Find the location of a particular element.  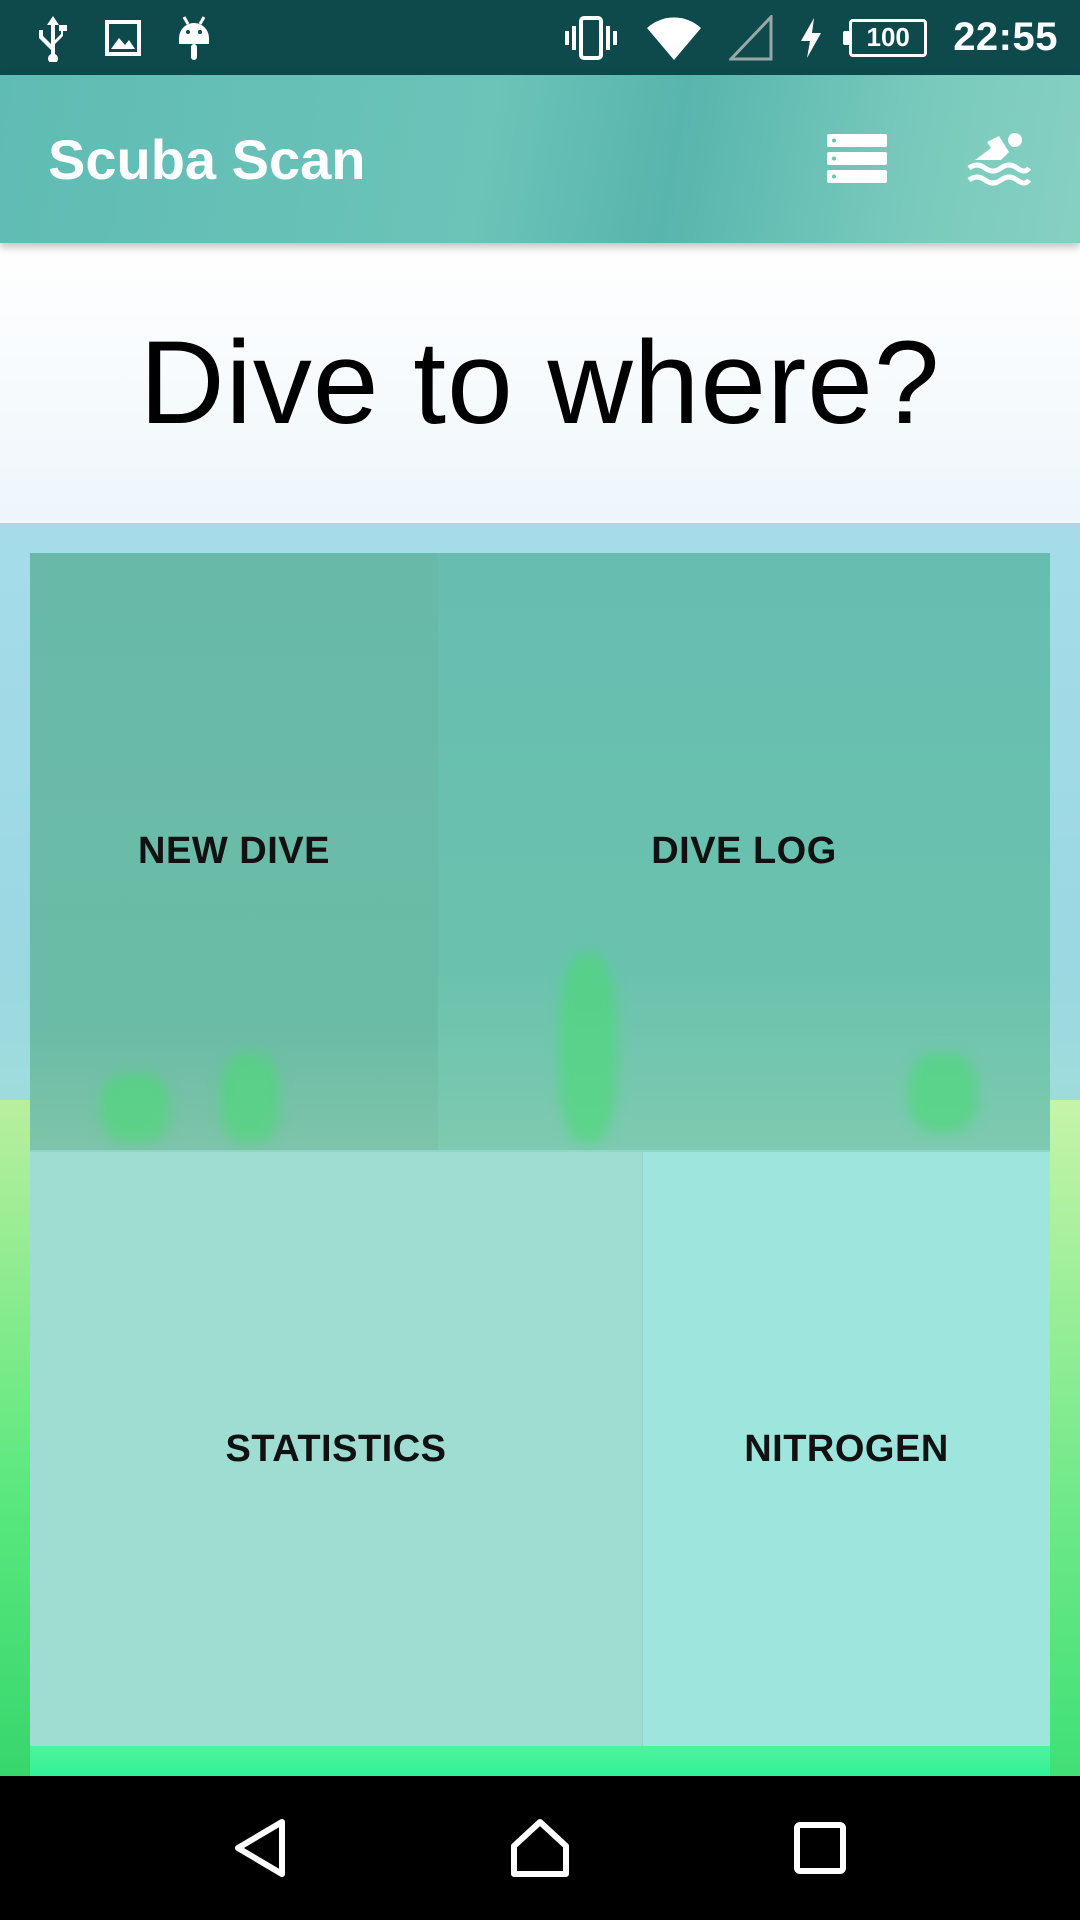

statistics-label: STATISTICS is located at coordinates (336, 1448).